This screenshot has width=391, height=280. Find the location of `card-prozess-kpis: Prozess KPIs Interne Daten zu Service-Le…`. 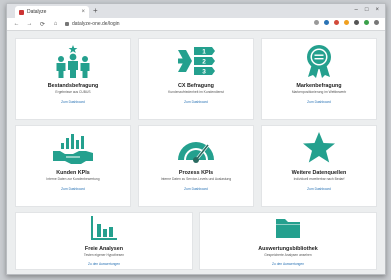

card-prozess-kpis: Prozess KPIs Interne Daten zu Service-Le… is located at coordinates (196, 166).